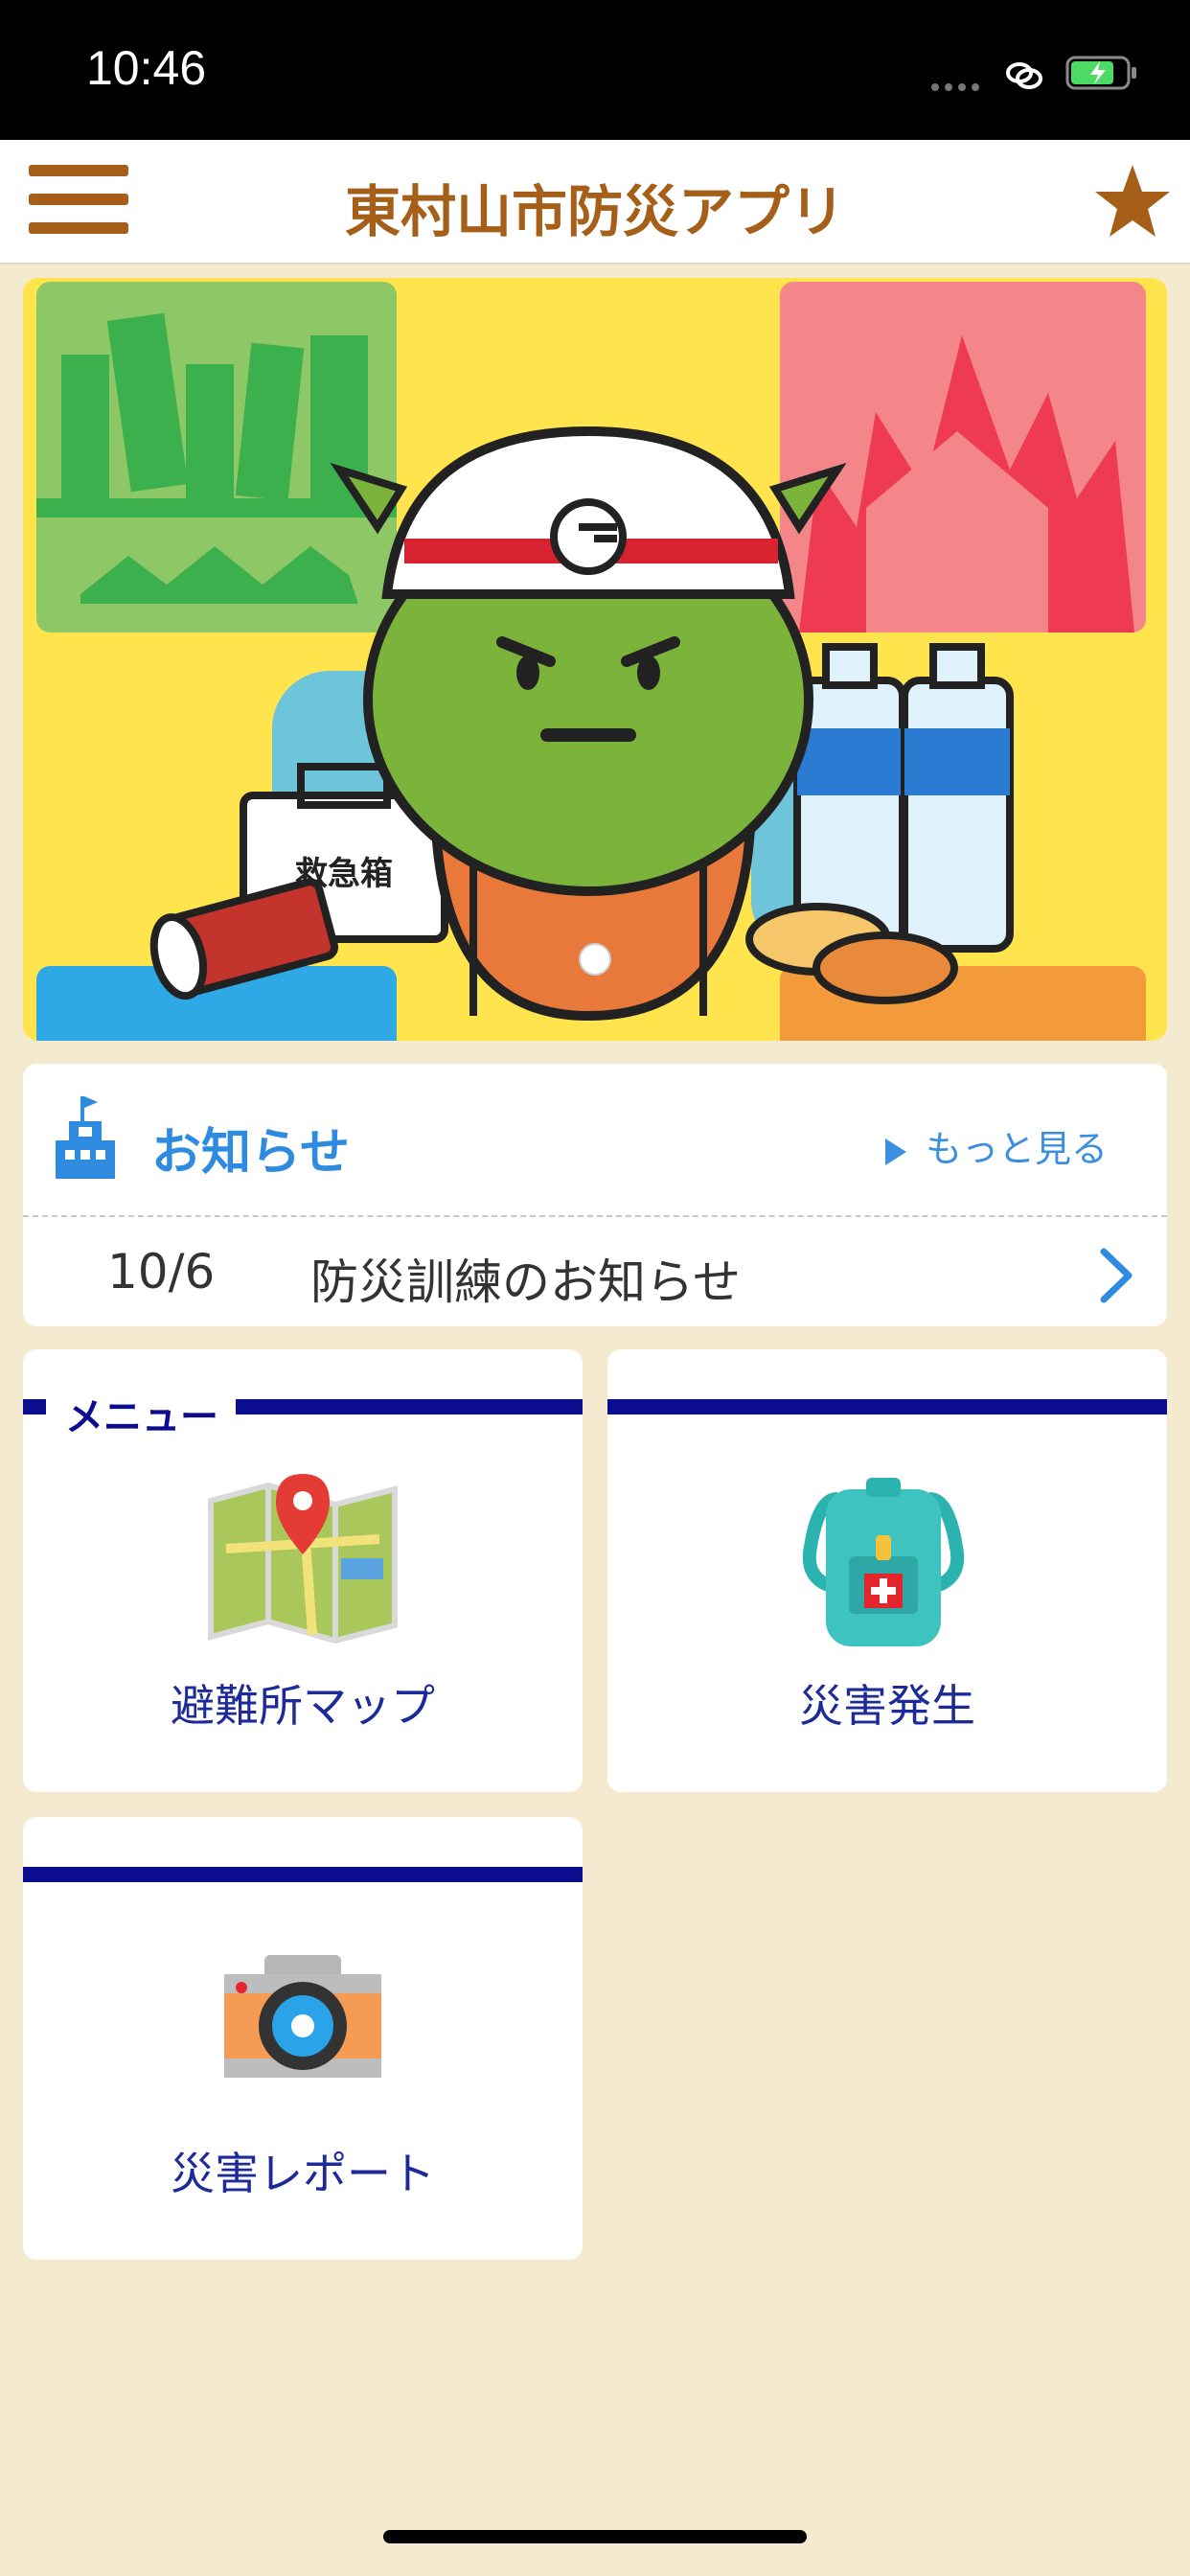 The height and width of the screenshot is (2576, 1190). I want to click on notice-text: 防災訓練のお知らせ, so click(526, 1282).